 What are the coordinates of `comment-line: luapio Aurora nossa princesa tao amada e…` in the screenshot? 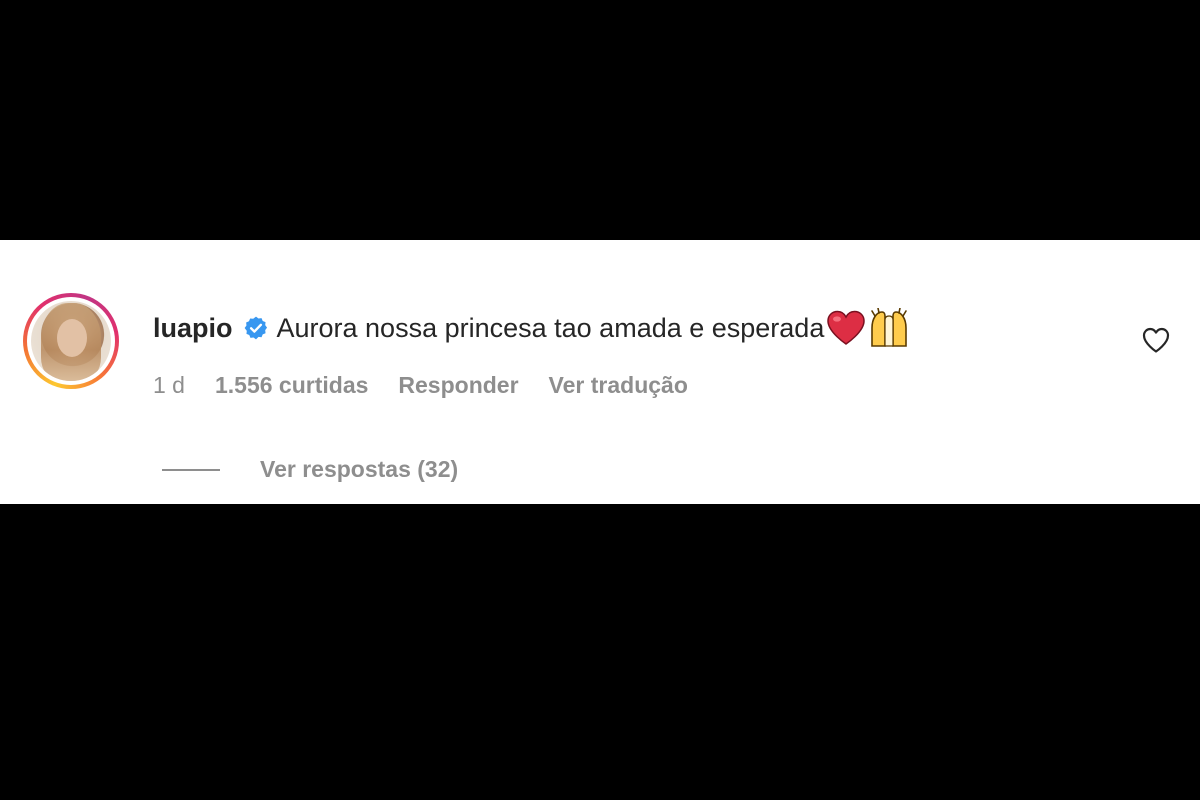 It's located at (531, 328).